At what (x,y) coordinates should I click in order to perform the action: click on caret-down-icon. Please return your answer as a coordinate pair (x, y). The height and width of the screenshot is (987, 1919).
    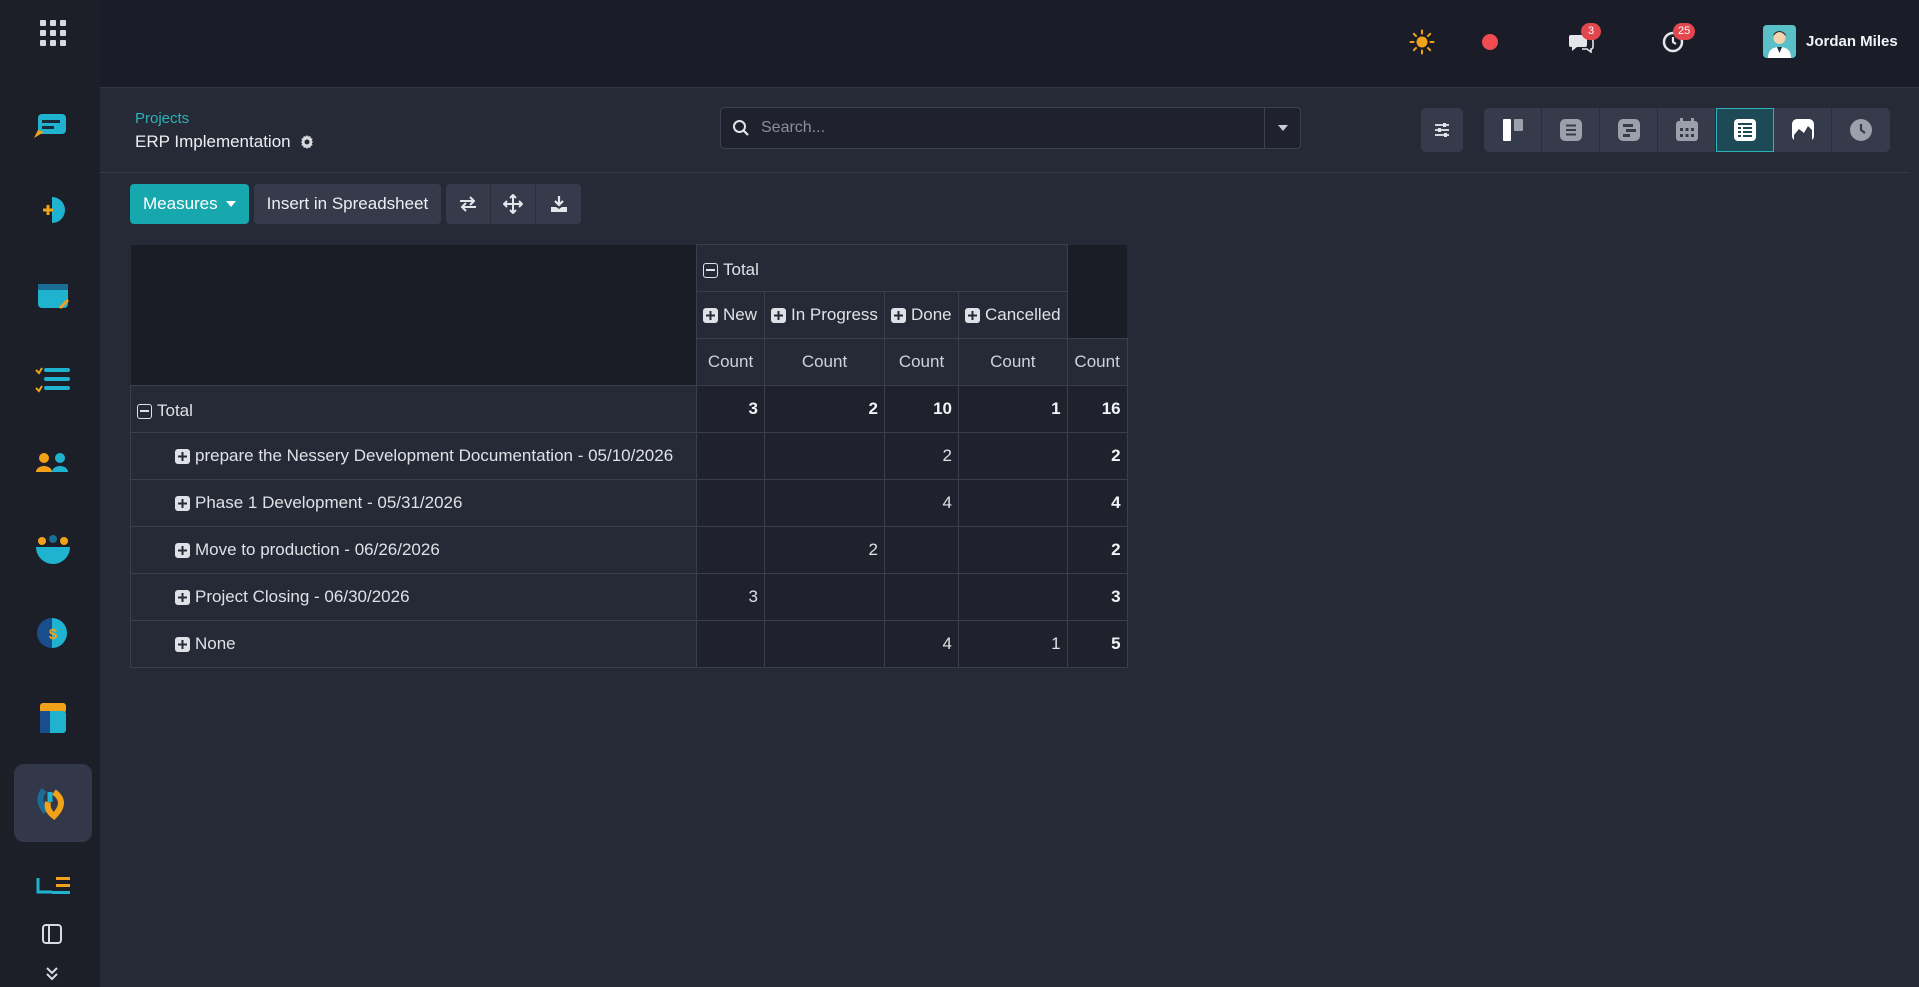
    Looking at the image, I should click on (230, 204).